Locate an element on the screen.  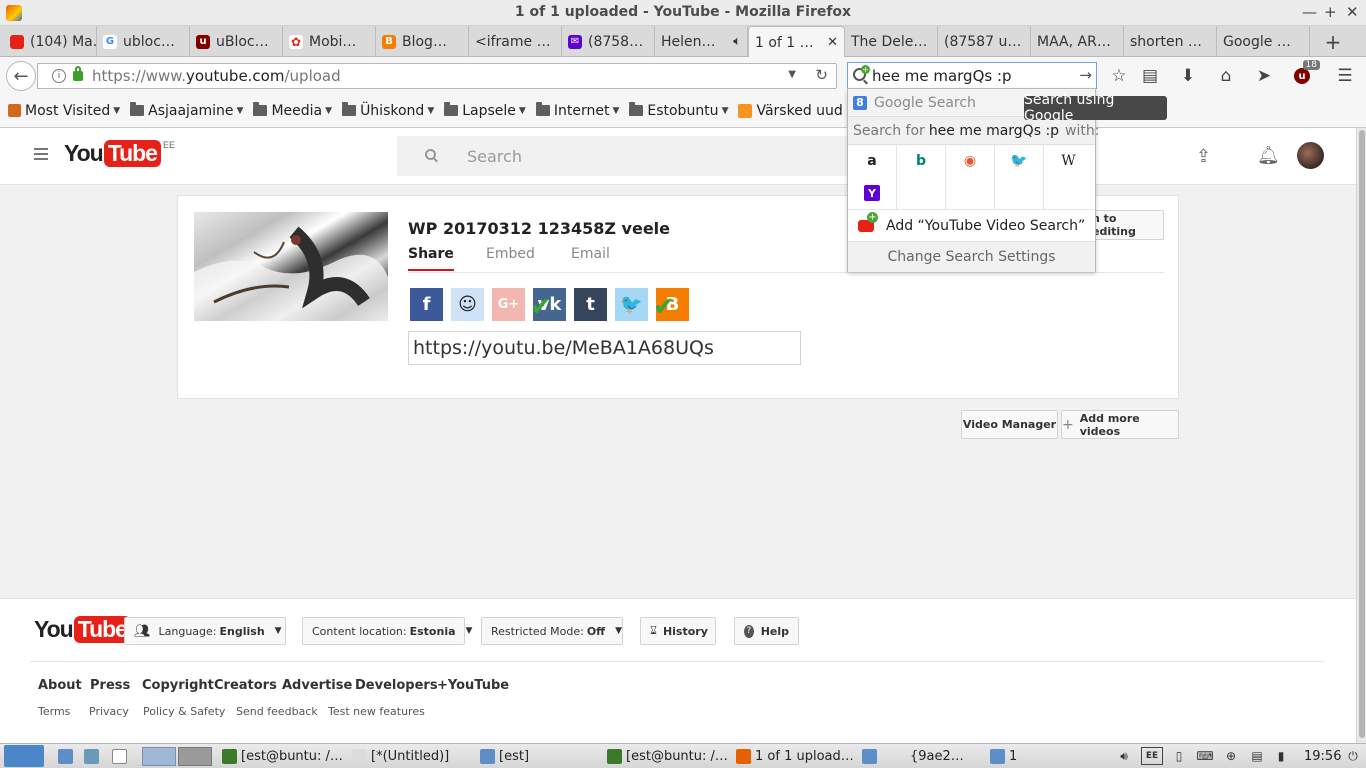
search-go-icon: → is located at coordinates (1085, 75).